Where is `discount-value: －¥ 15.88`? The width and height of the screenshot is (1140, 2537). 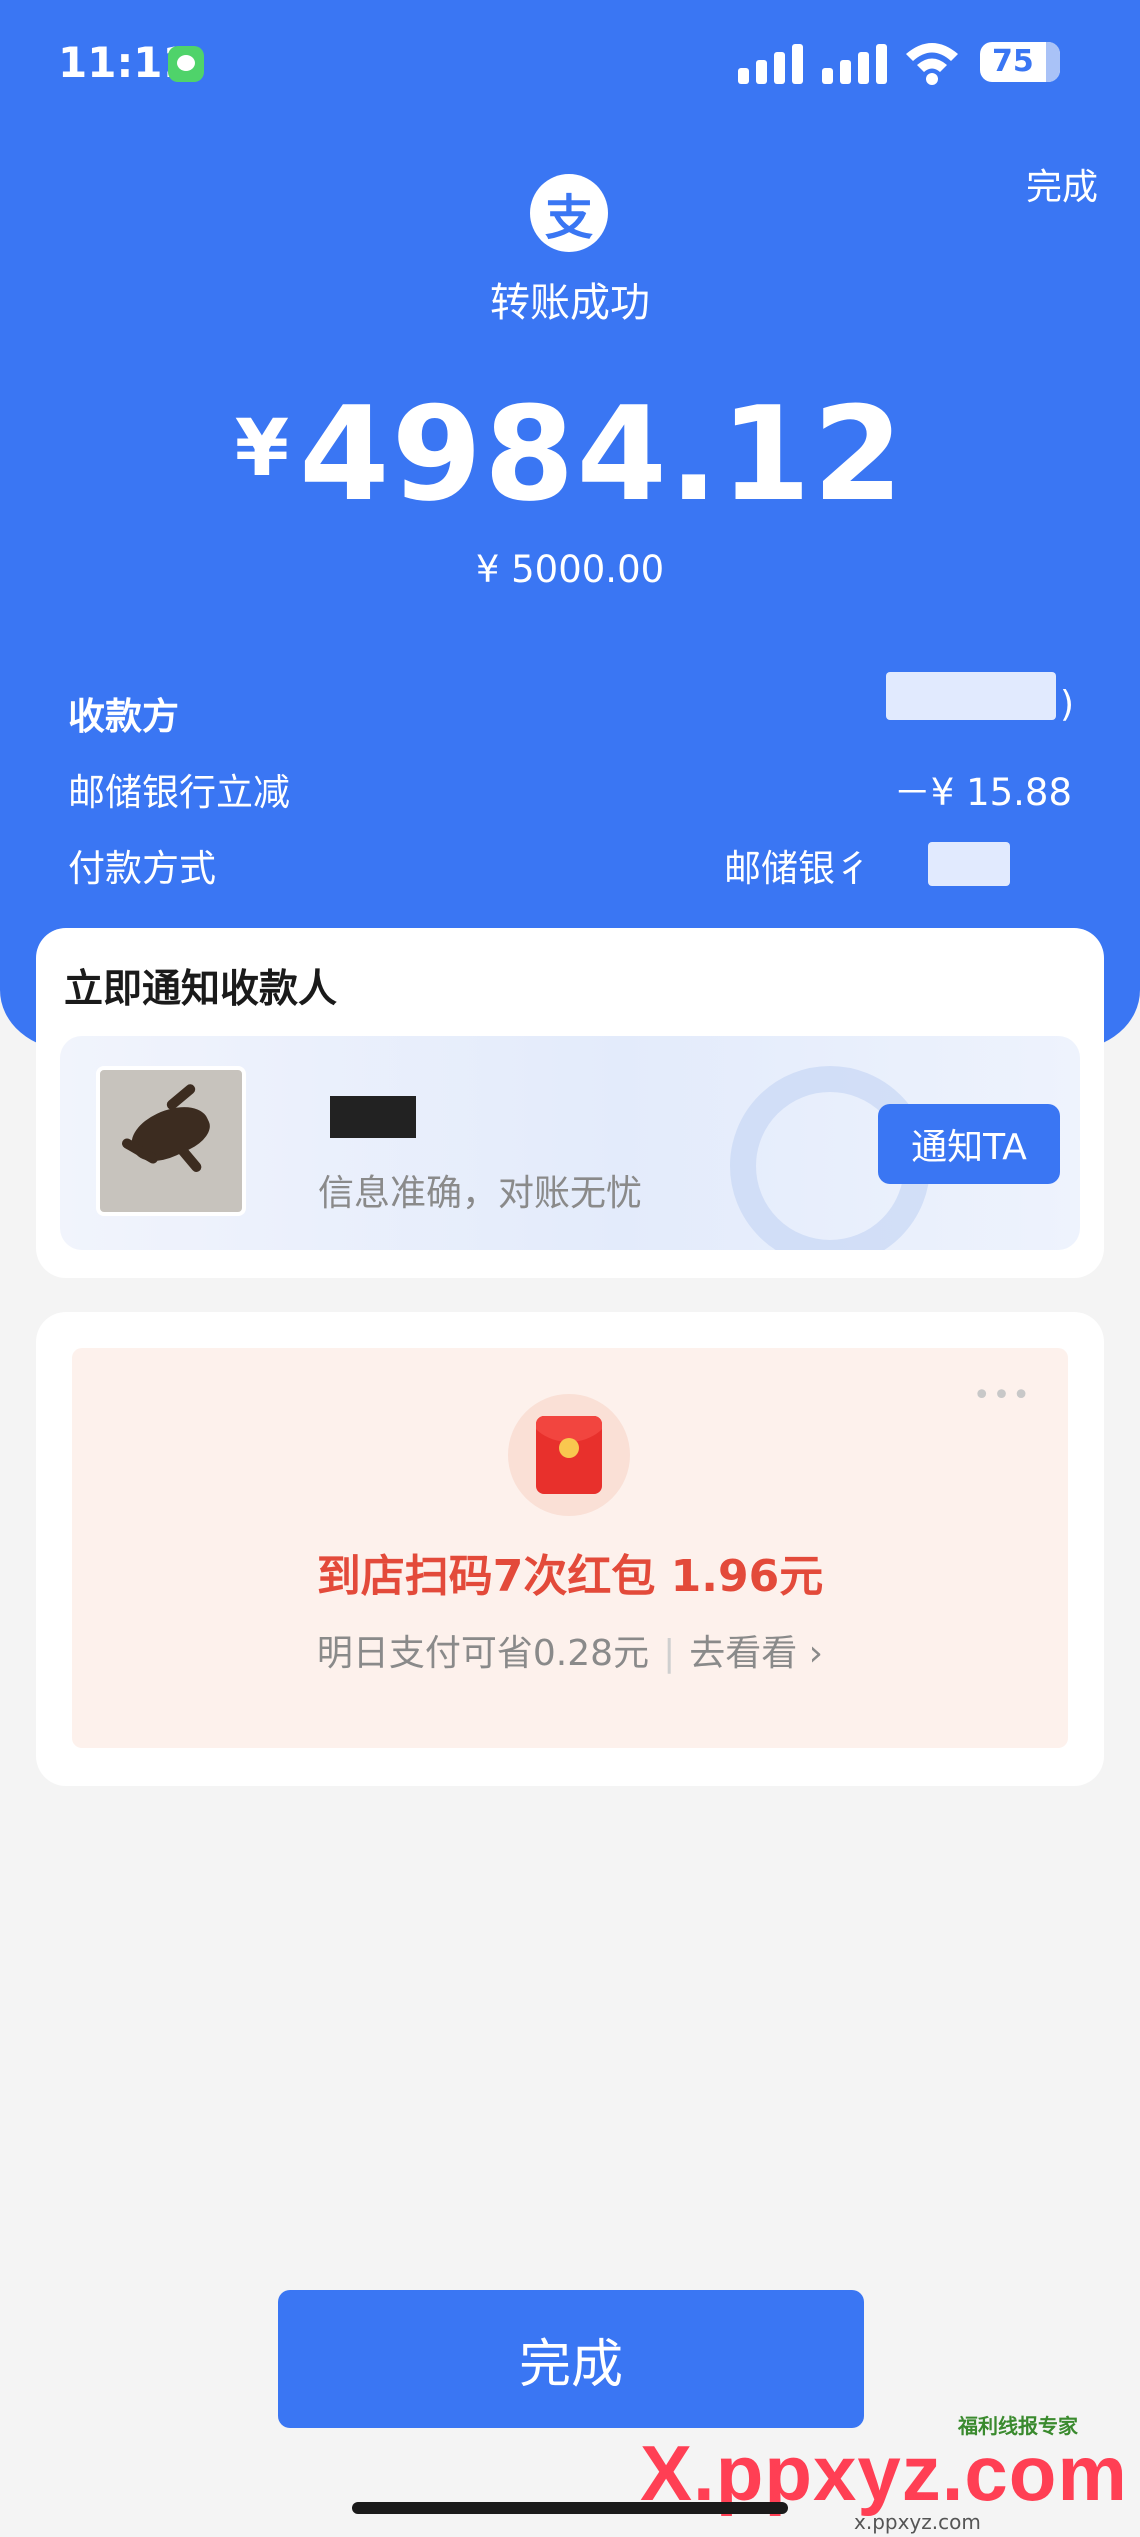 discount-value: －¥ 15.88 is located at coordinates (982, 792).